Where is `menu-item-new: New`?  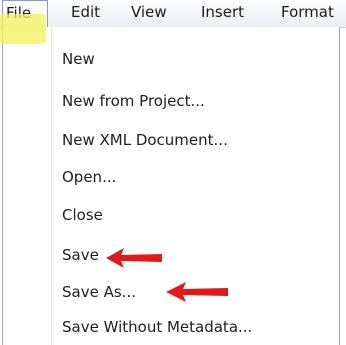 menu-item-new: New is located at coordinates (78, 59).